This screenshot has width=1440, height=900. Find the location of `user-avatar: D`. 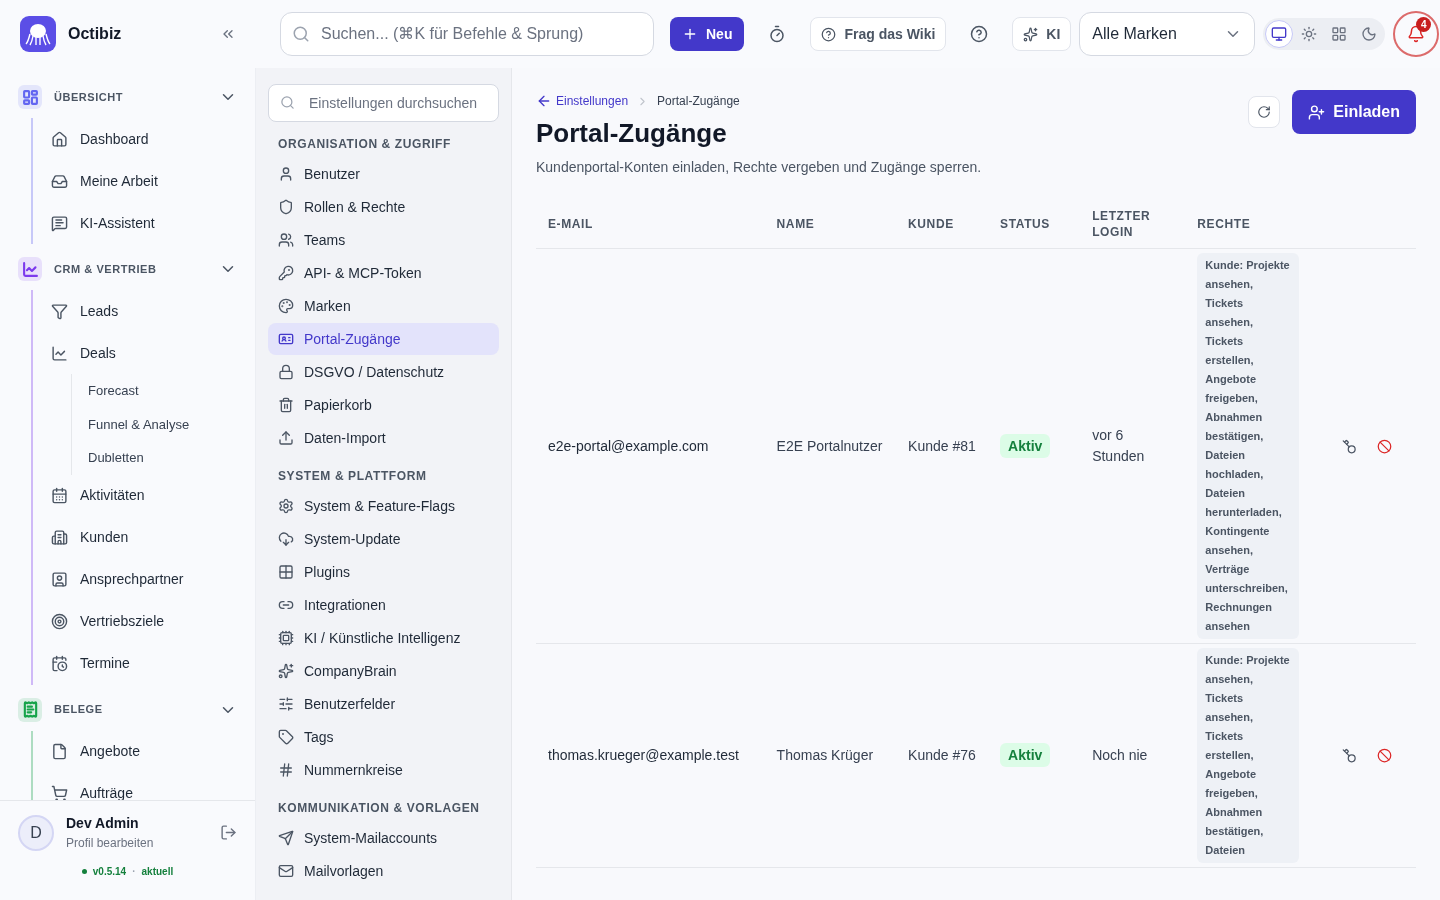

user-avatar: D is located at coordinates (36, 832).